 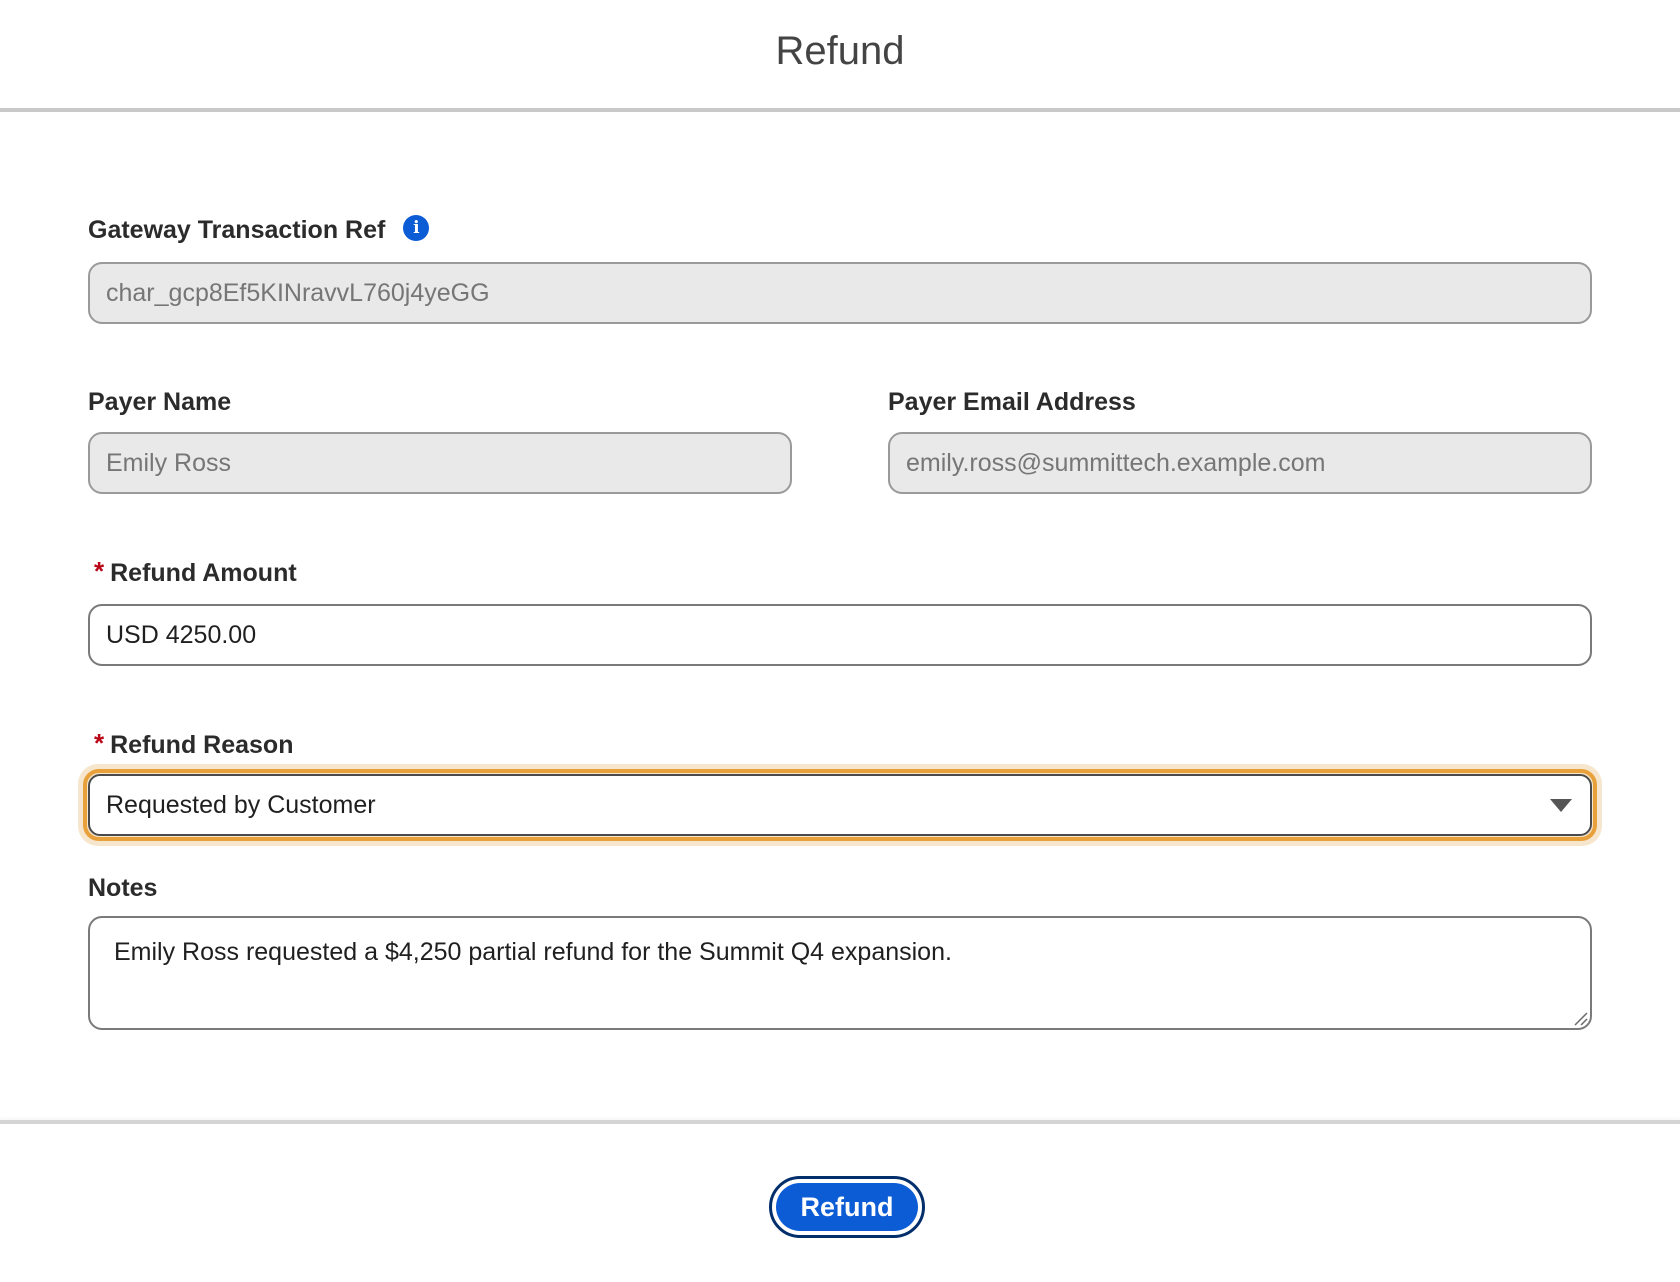 I want to click on refund-reason-field: * Refund Reason Requested by Customer, so click(x=840, y=789).